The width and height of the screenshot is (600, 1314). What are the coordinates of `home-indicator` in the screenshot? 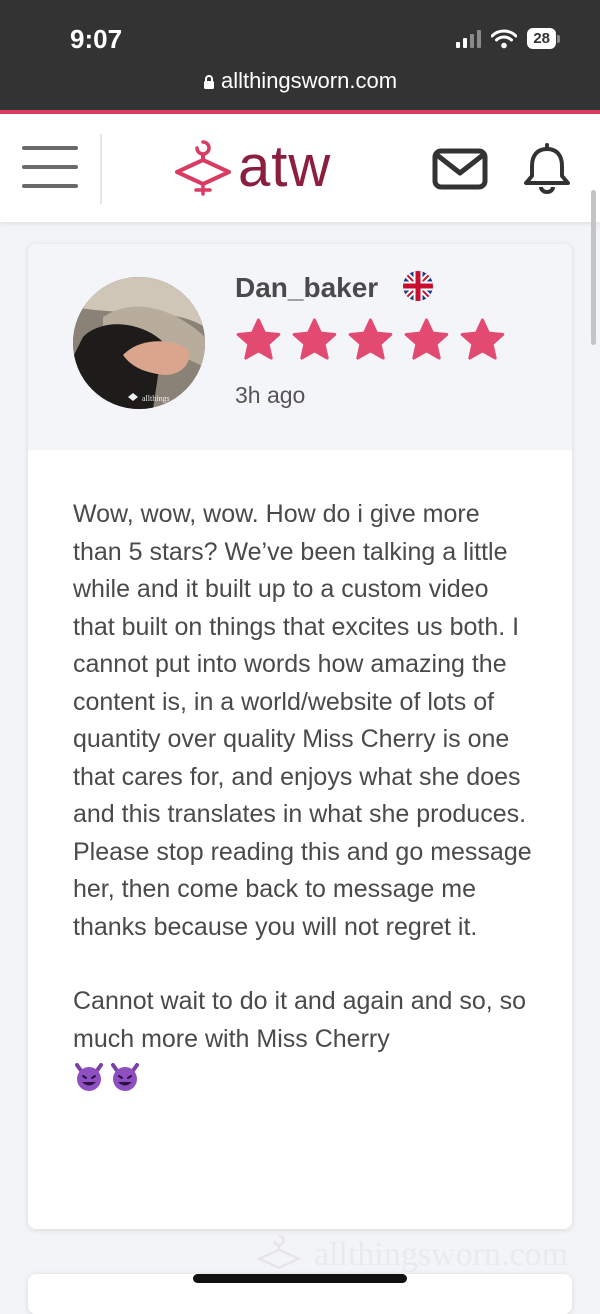 It's located at (300, 1278).